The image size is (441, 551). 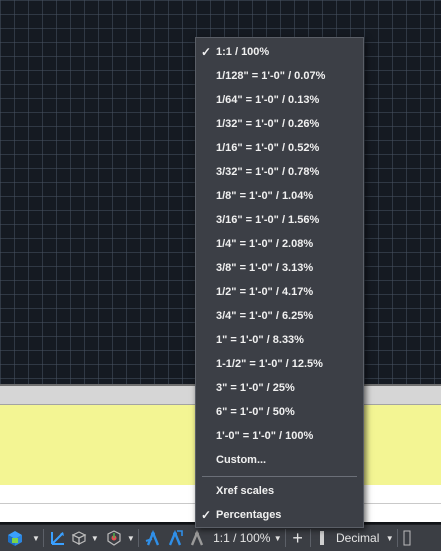 I want to click on menu-item-label: 3/32" = 1'-0" / 0.78%, so click(x=268, y=172).